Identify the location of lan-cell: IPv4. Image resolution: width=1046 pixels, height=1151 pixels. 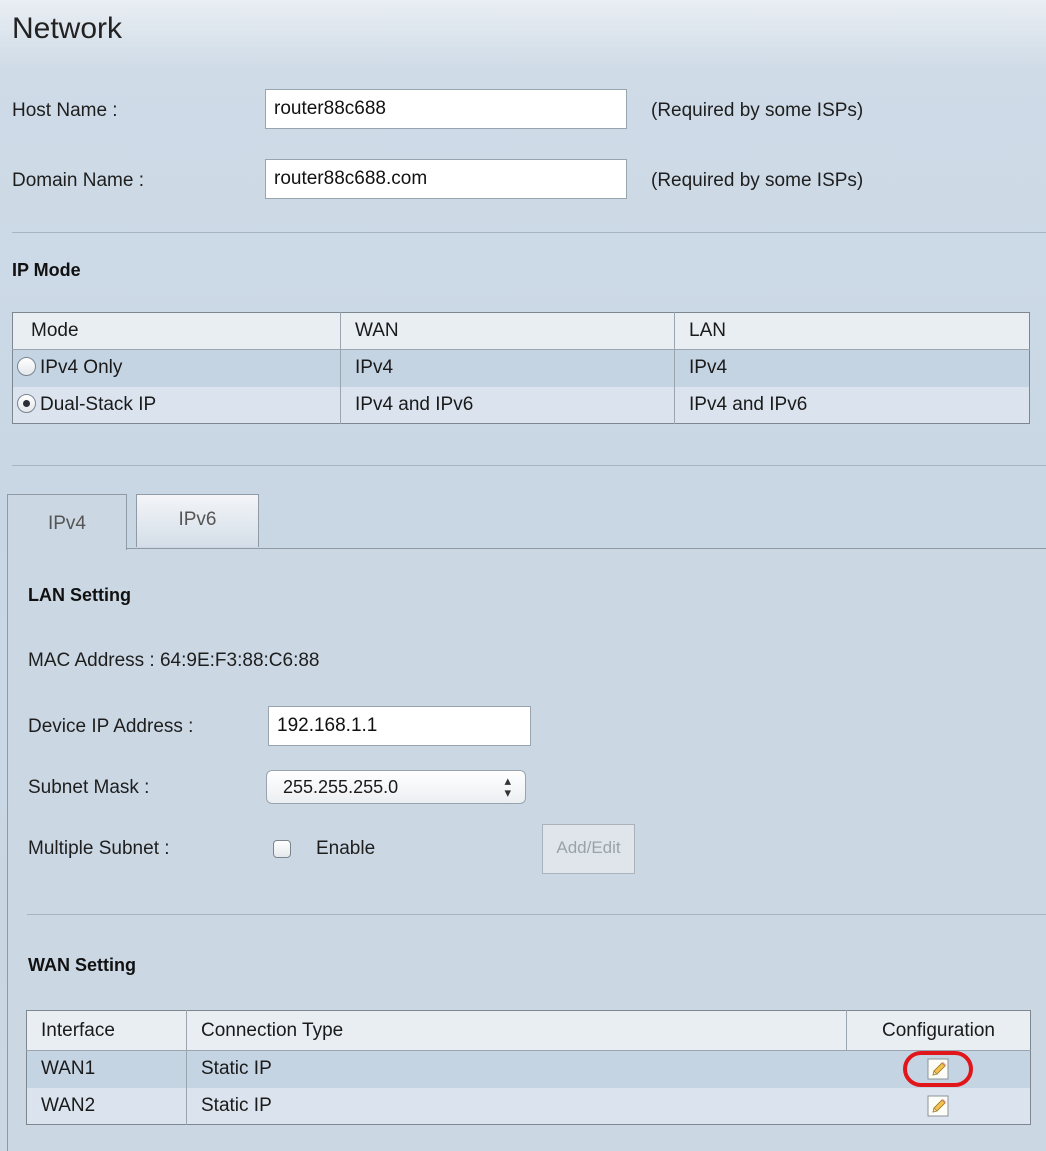
(708, 368).